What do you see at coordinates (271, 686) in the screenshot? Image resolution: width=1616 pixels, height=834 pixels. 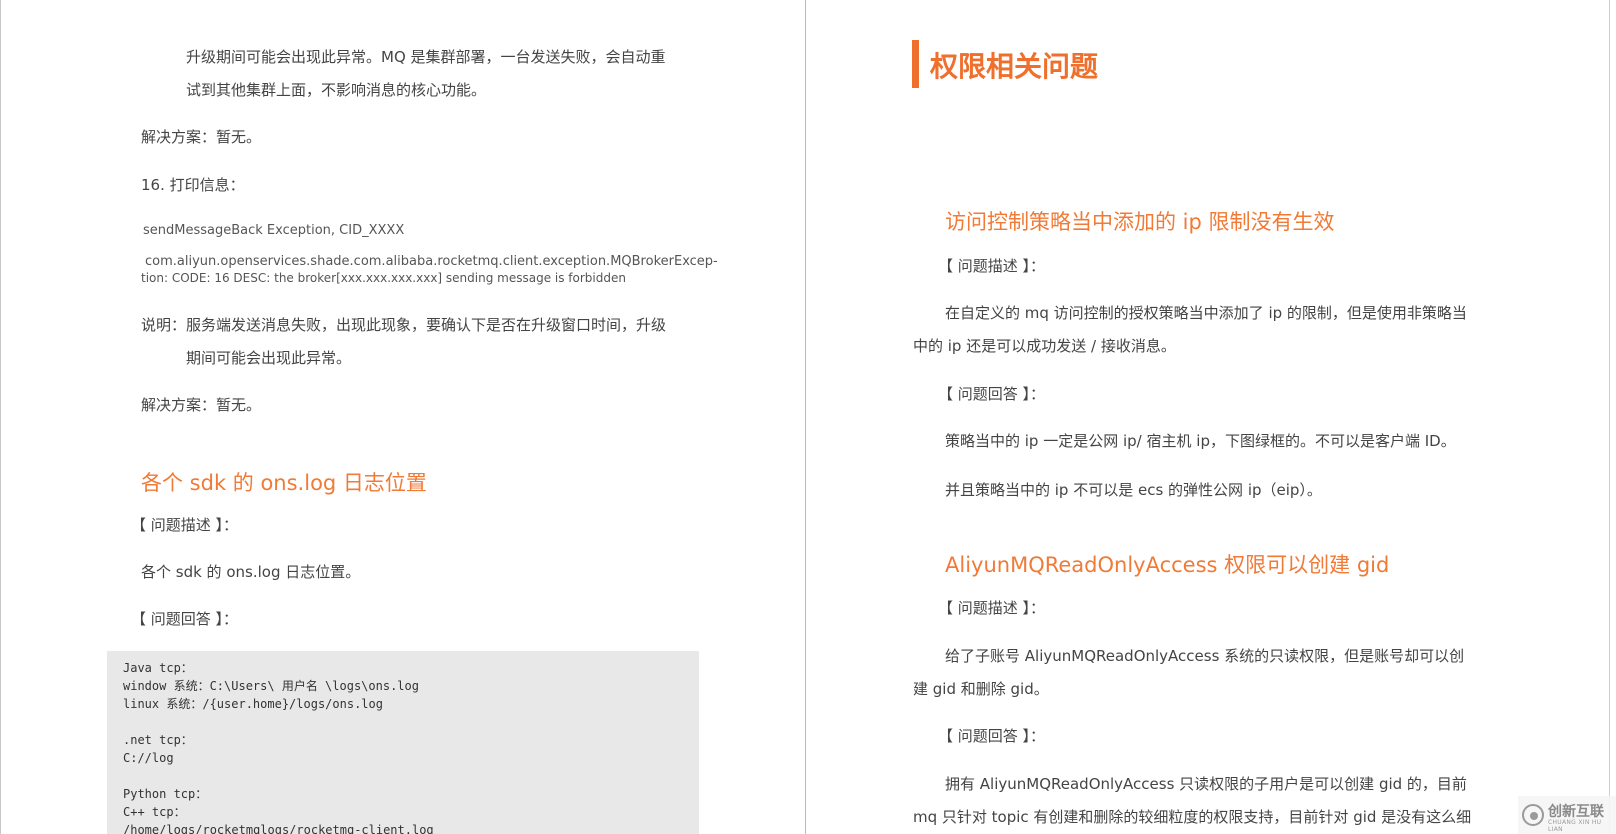 I see `code-line: window 系统：C:\Users\ 用户名 \logs\ons.log` at bounding box center [271, 686].